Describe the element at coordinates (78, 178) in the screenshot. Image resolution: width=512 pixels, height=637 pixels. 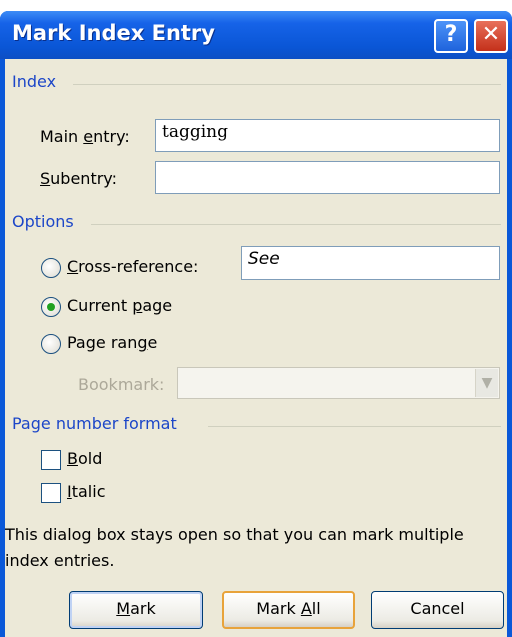
I see `subentry-label: Subentry:` at that location.